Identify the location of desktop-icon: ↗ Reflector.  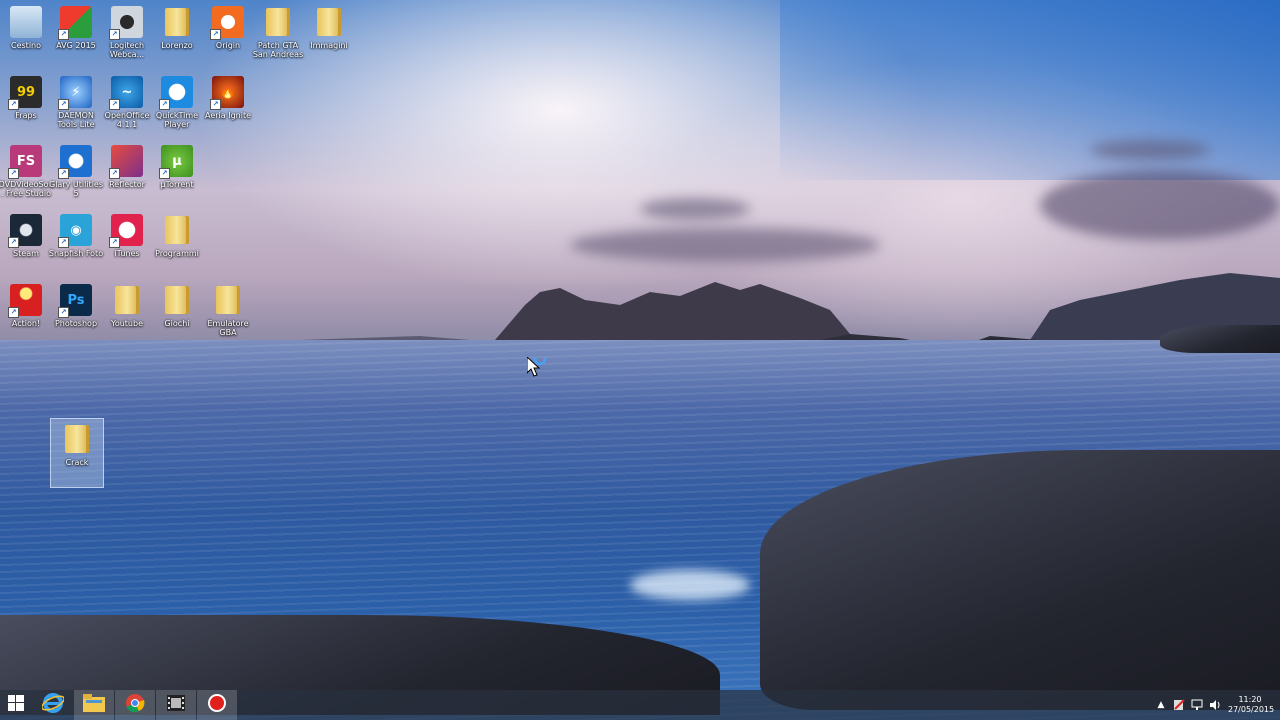
(127, 175).